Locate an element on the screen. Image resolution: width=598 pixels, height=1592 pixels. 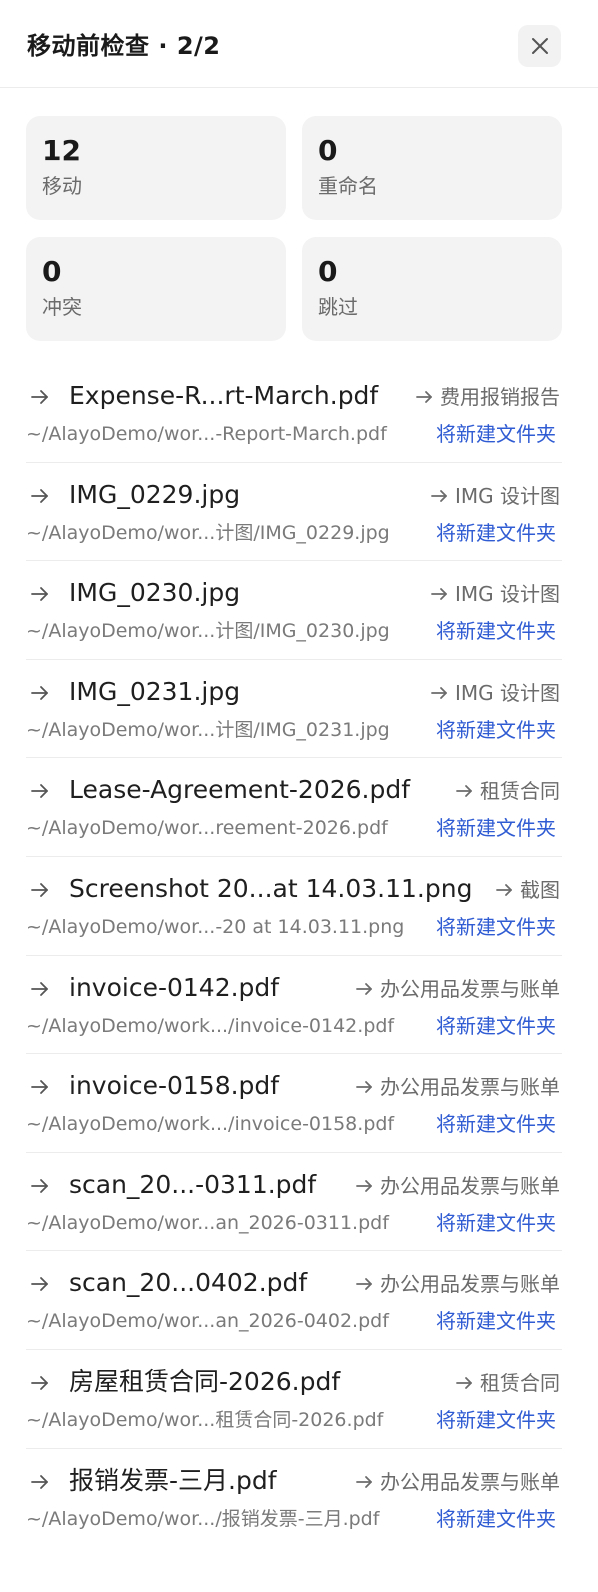
source-path: ~/AlayoDemo/wor...reement-2026.pdf is located at coordinates (207, 828).